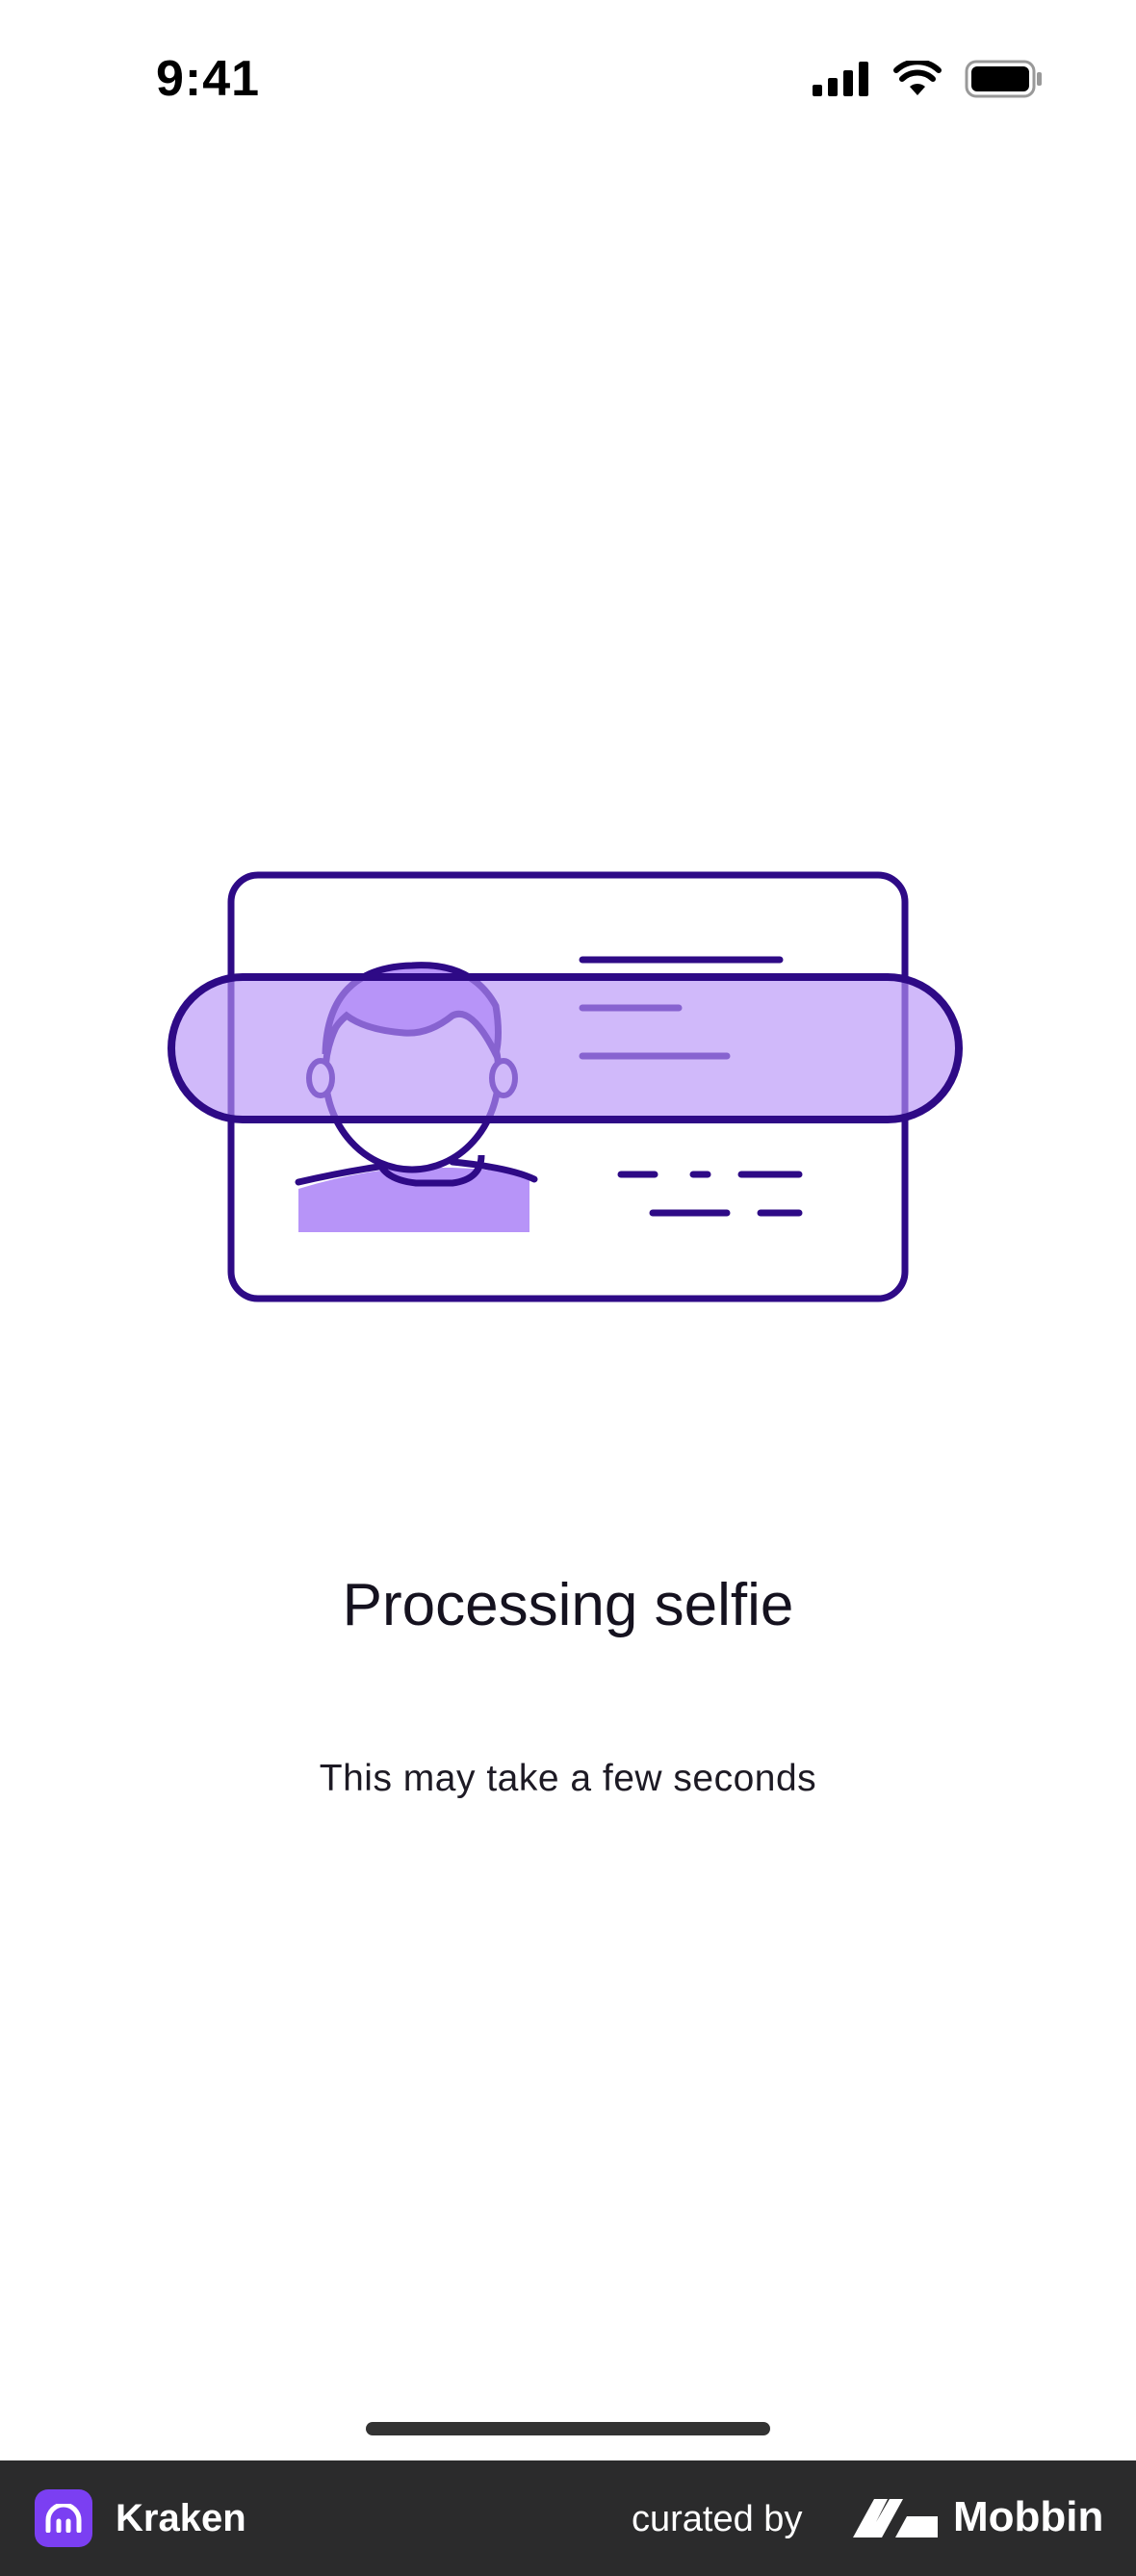 This screenshot has width=1136, height=2576. What do you see at coordinates (568, 2518) in the screenshot?
I see `footer-bar: Kraken curated by Mobbin` at bounding box center [568, 2518].